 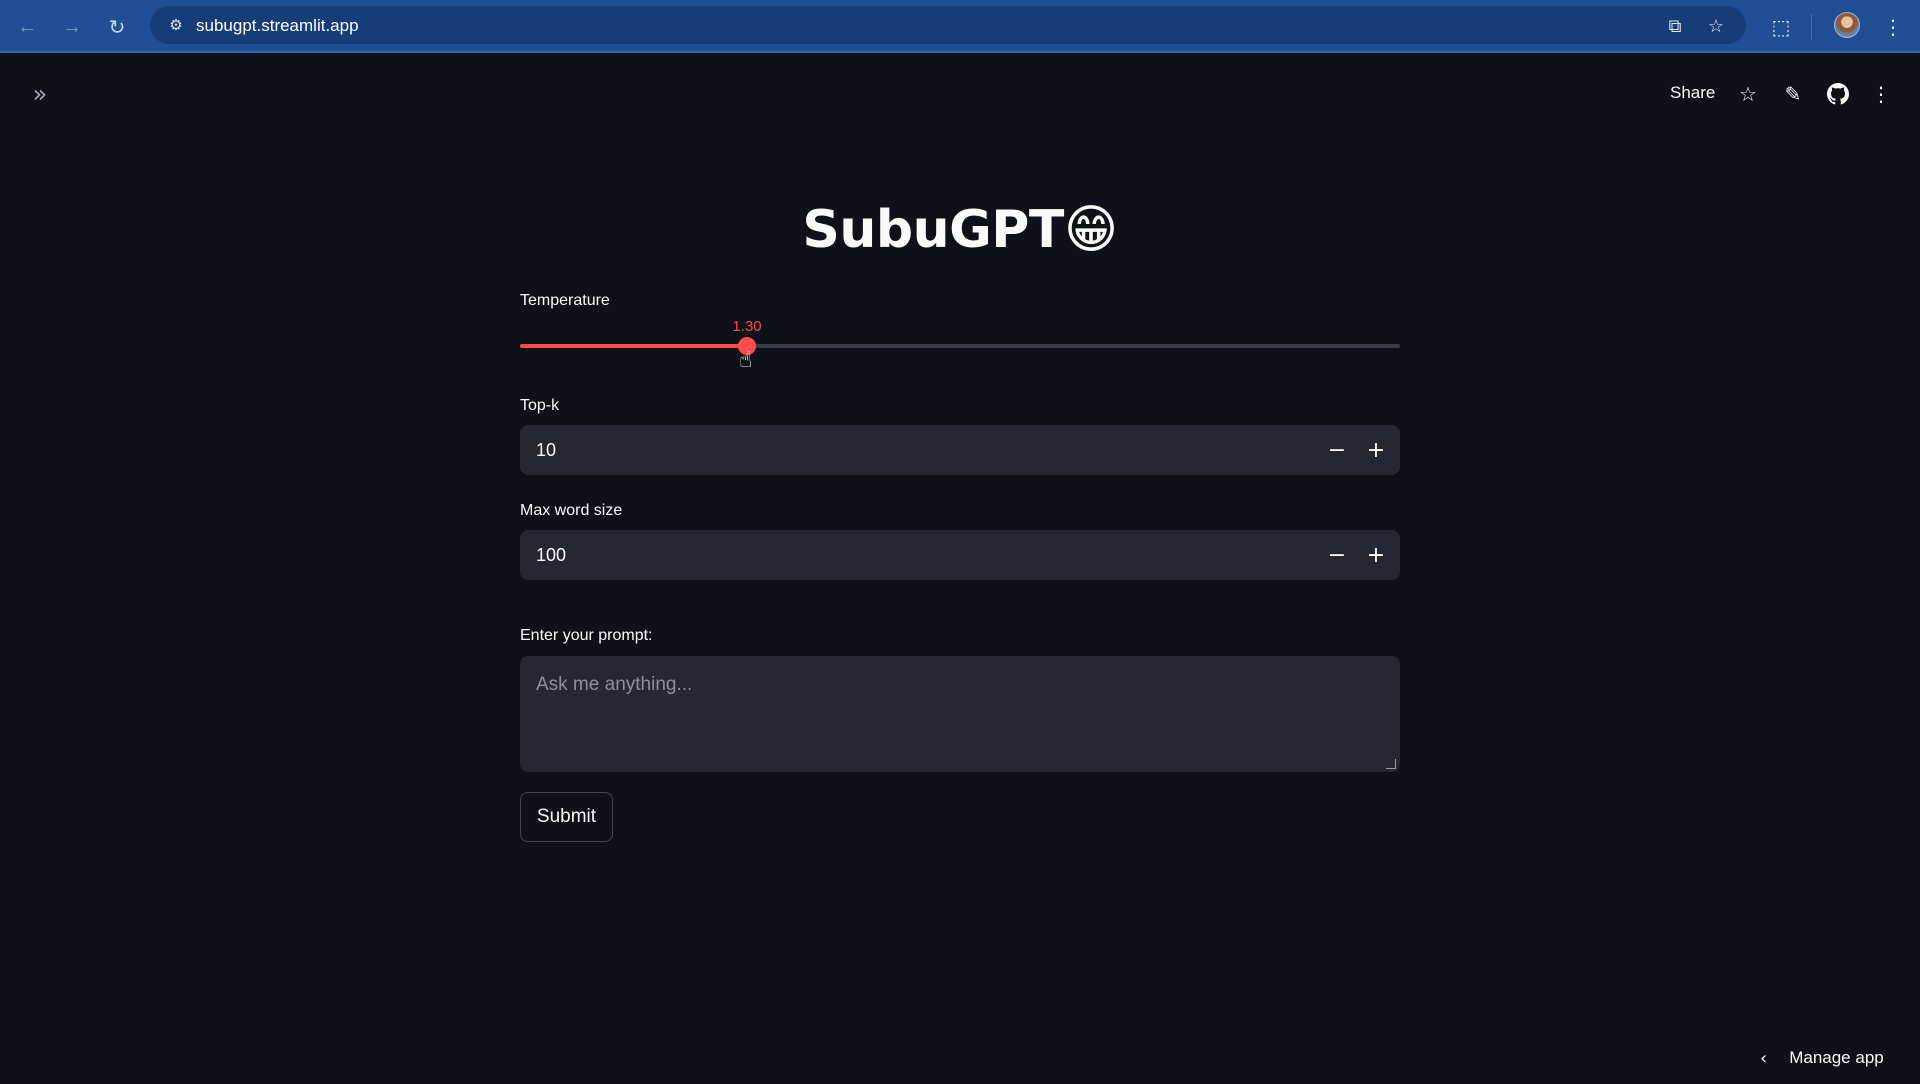 What do you see at coordinates (960, 555) in the screenshot?
I see `max-word-size-input: 100 − +` at bounding box center [960, 555].